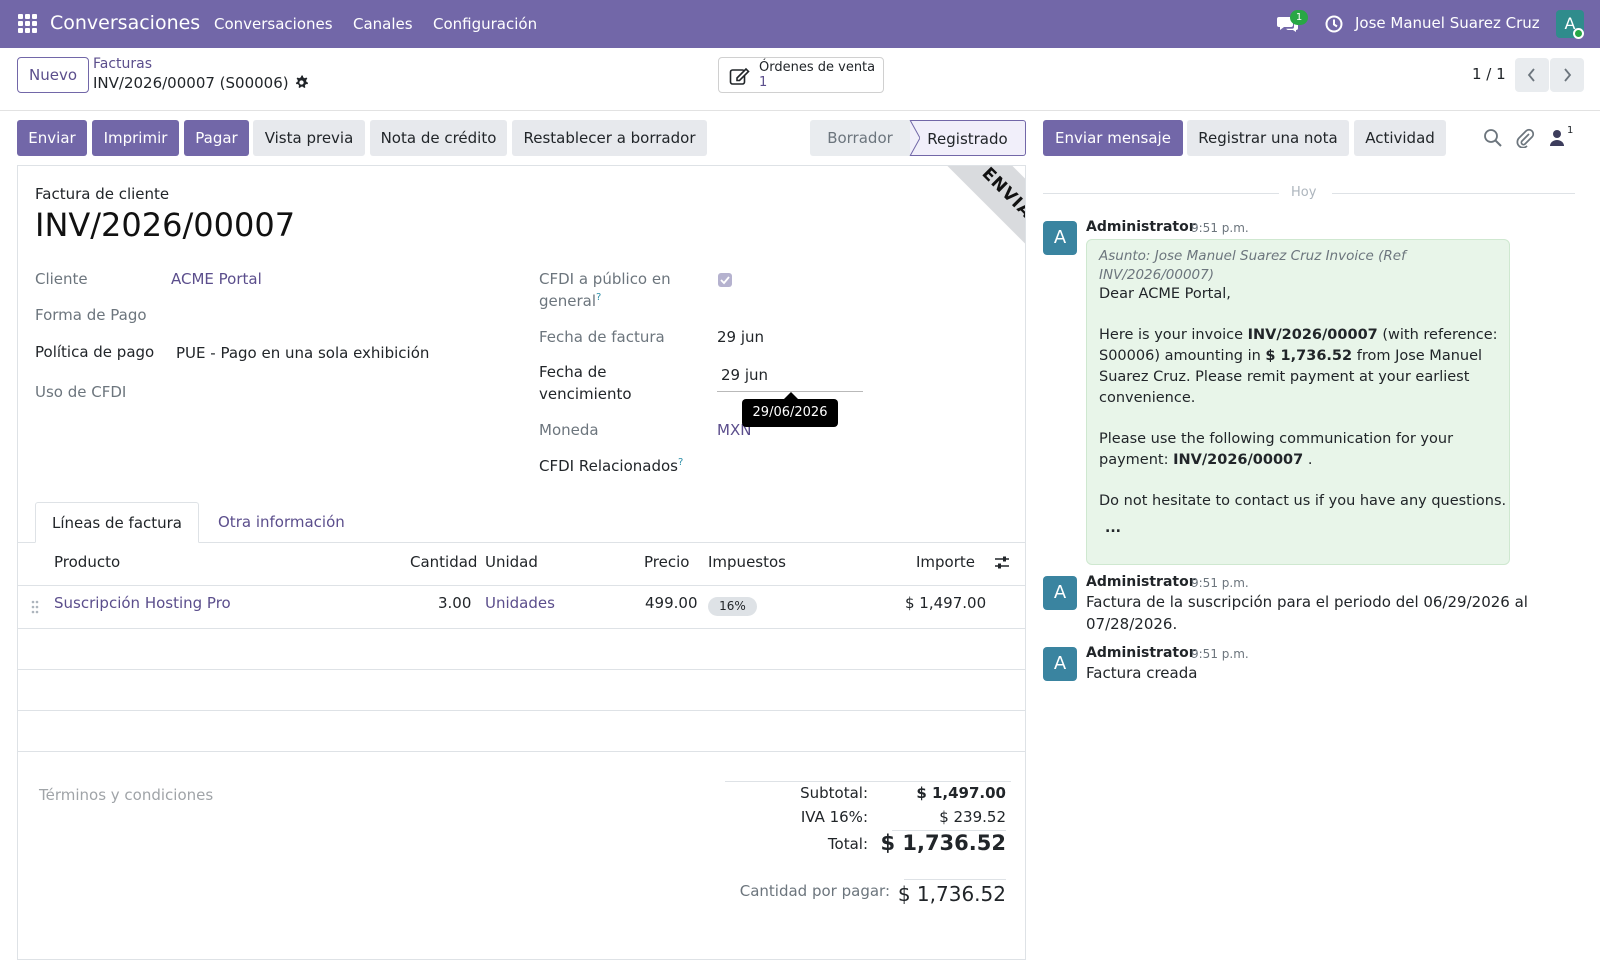 This screenshot has height=960, width=1600. I want to click on cfdi-public-checkbox, so click(725, 280).